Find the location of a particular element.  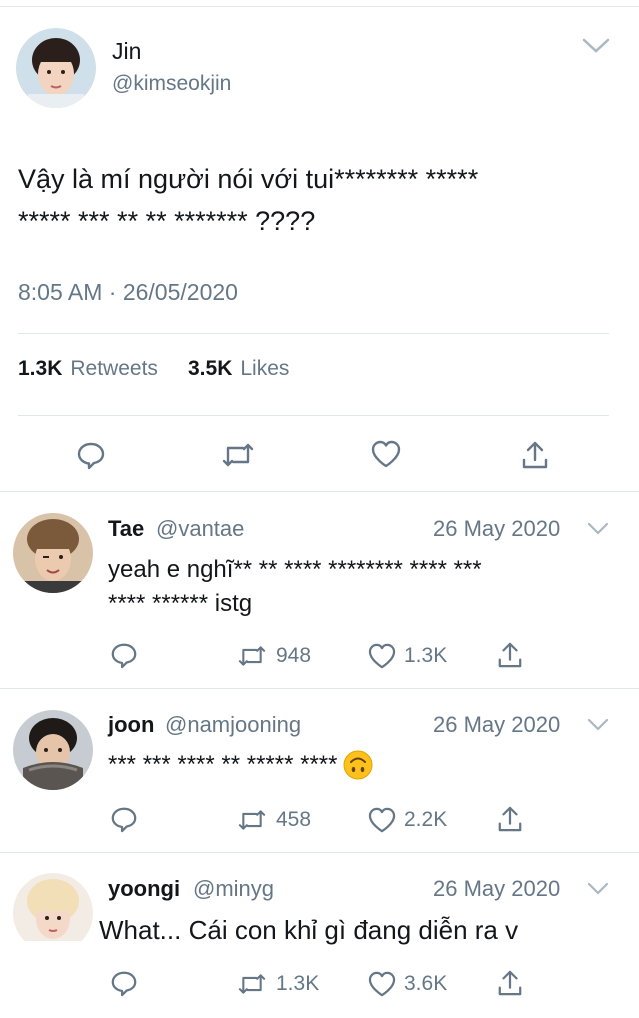

tweet-text-line2: ***** *** ** ** ******* ???? is located at coordinates (167, 221).